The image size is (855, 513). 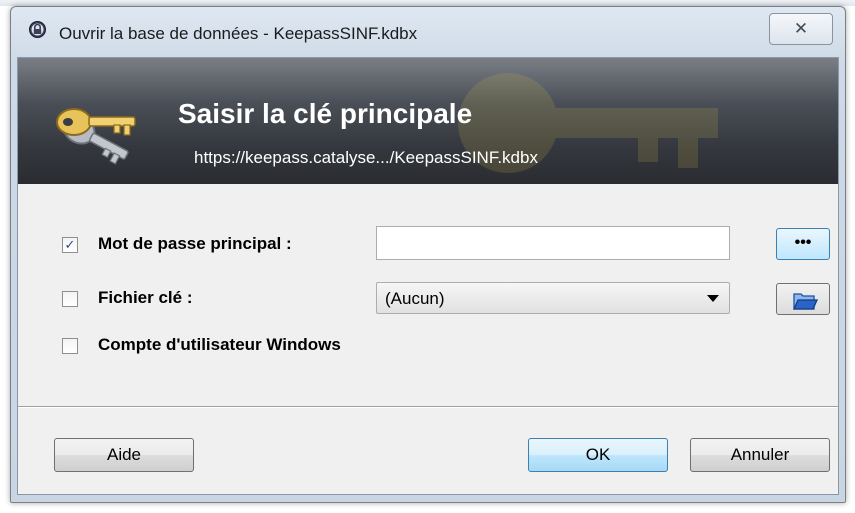 What do you see at coordinates (713, 298) in the screenshot?
I see `chevron-down-icon` at bounding box center [713, 298].